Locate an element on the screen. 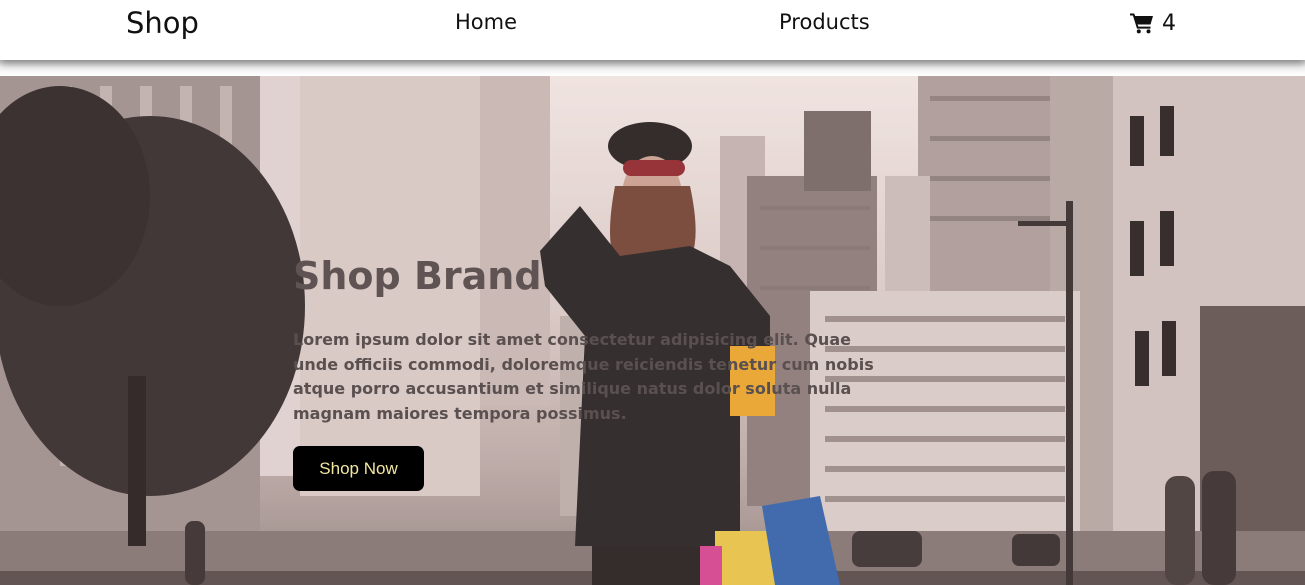 The height and width of the screenshot is (585, 1305). nav-link-products: Products is located at coordinates (824, 22).